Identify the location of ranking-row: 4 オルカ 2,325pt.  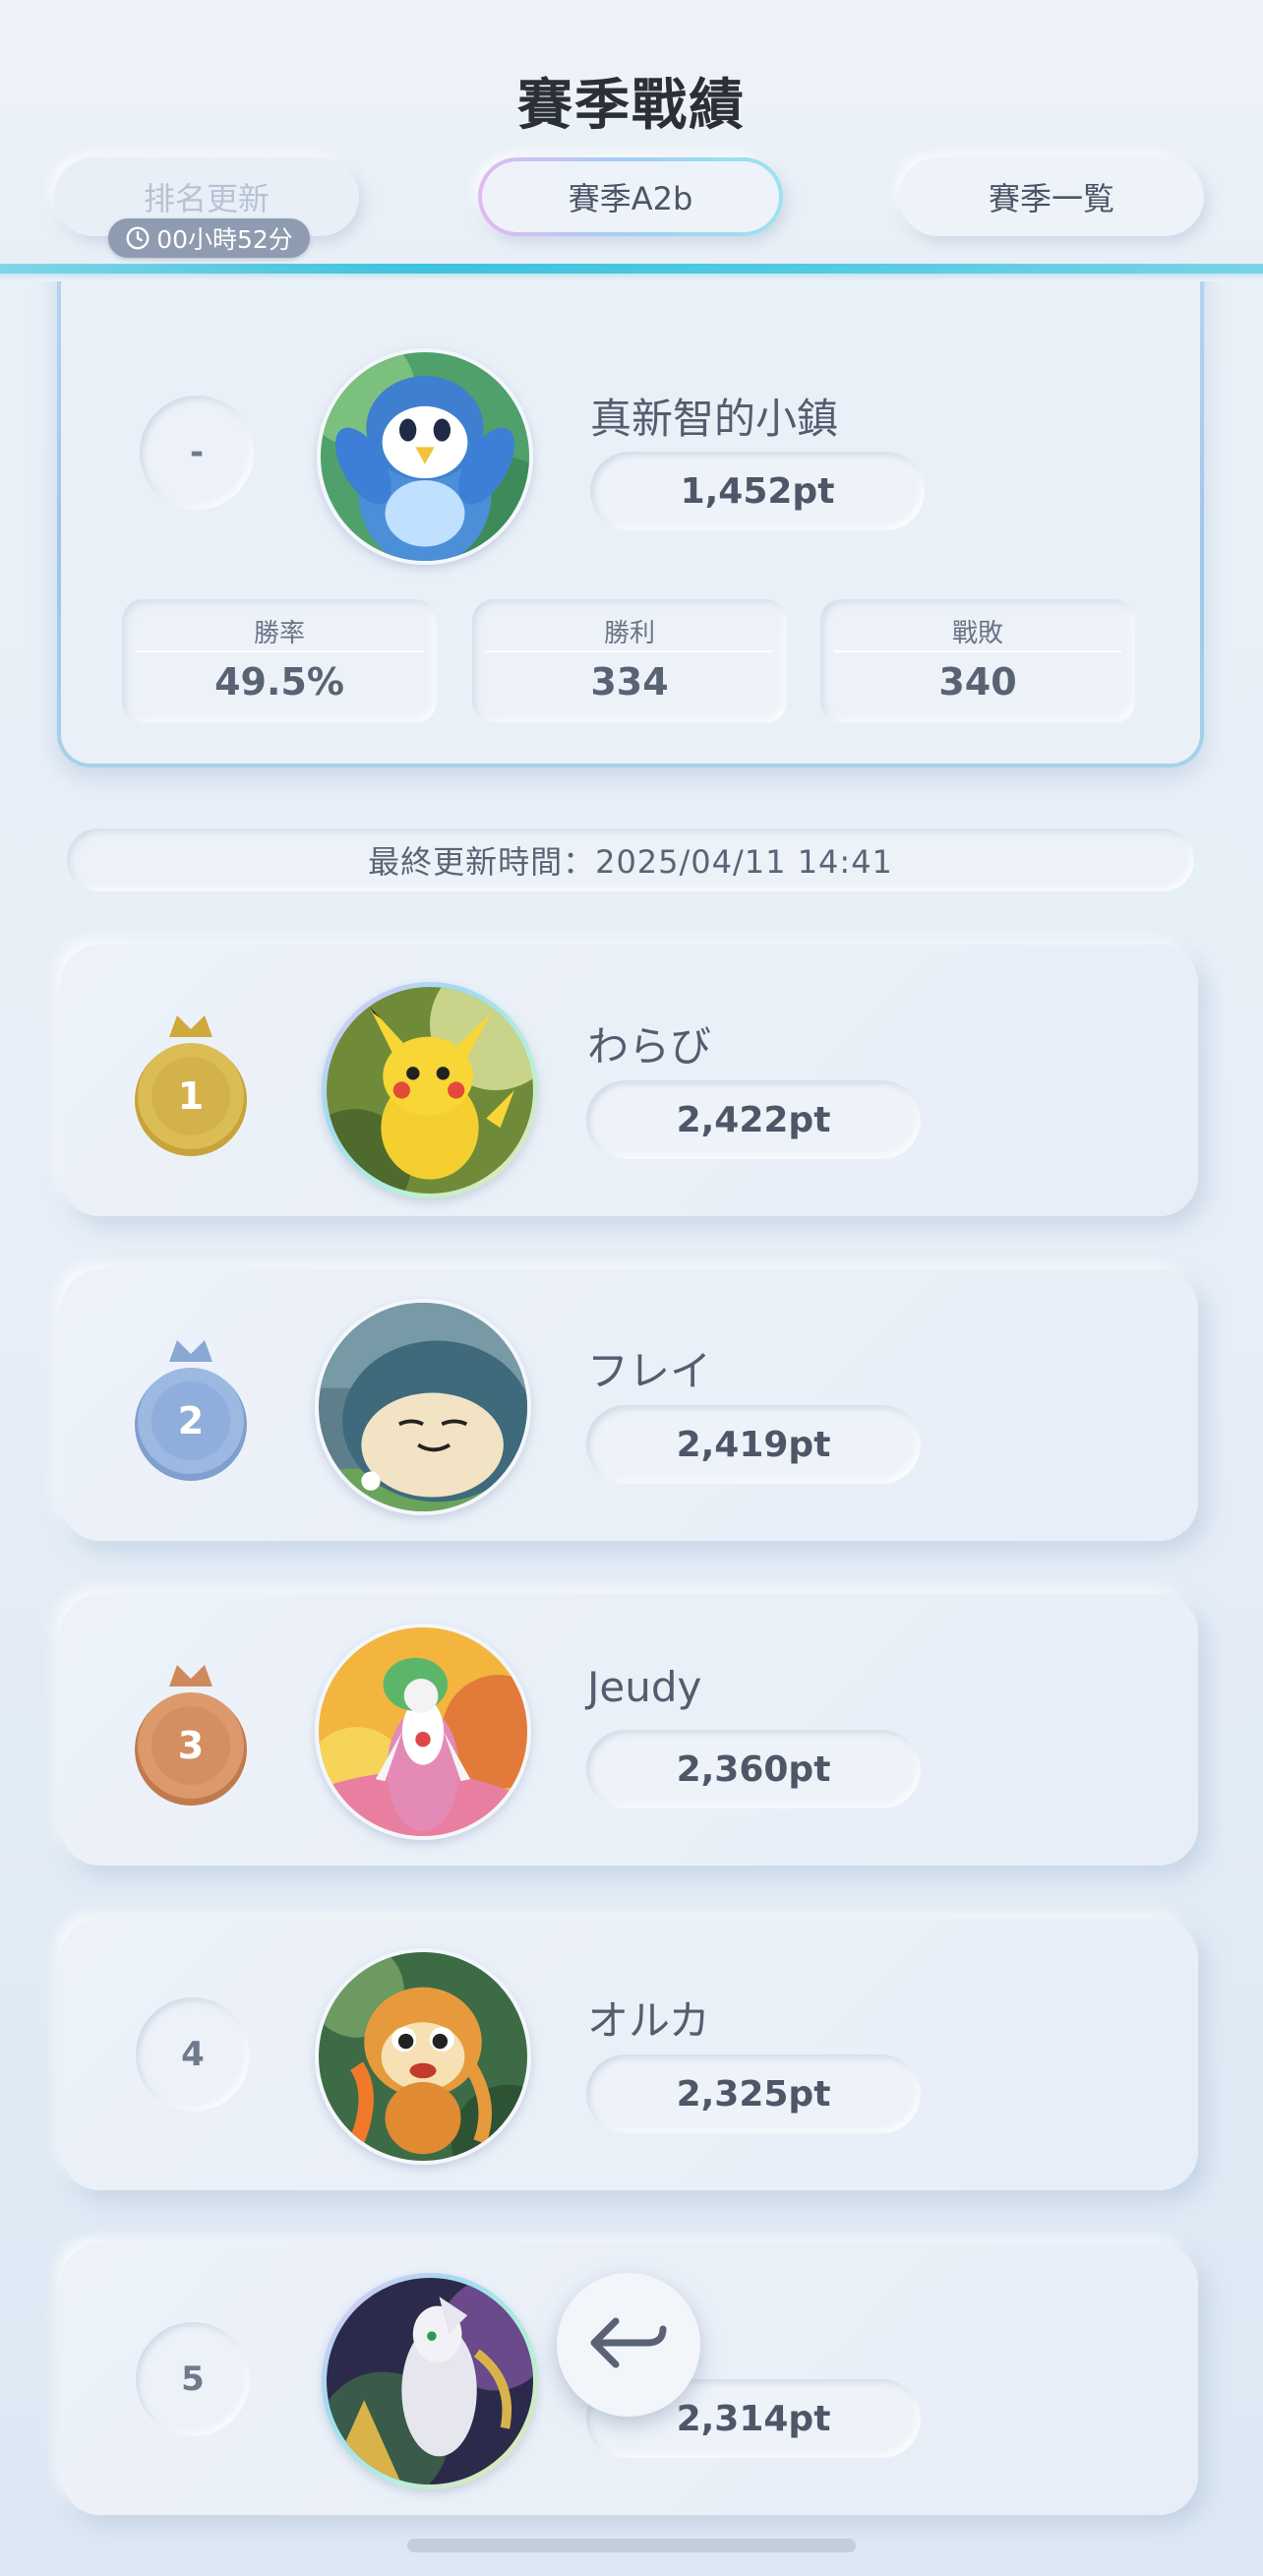
(630, 2054).